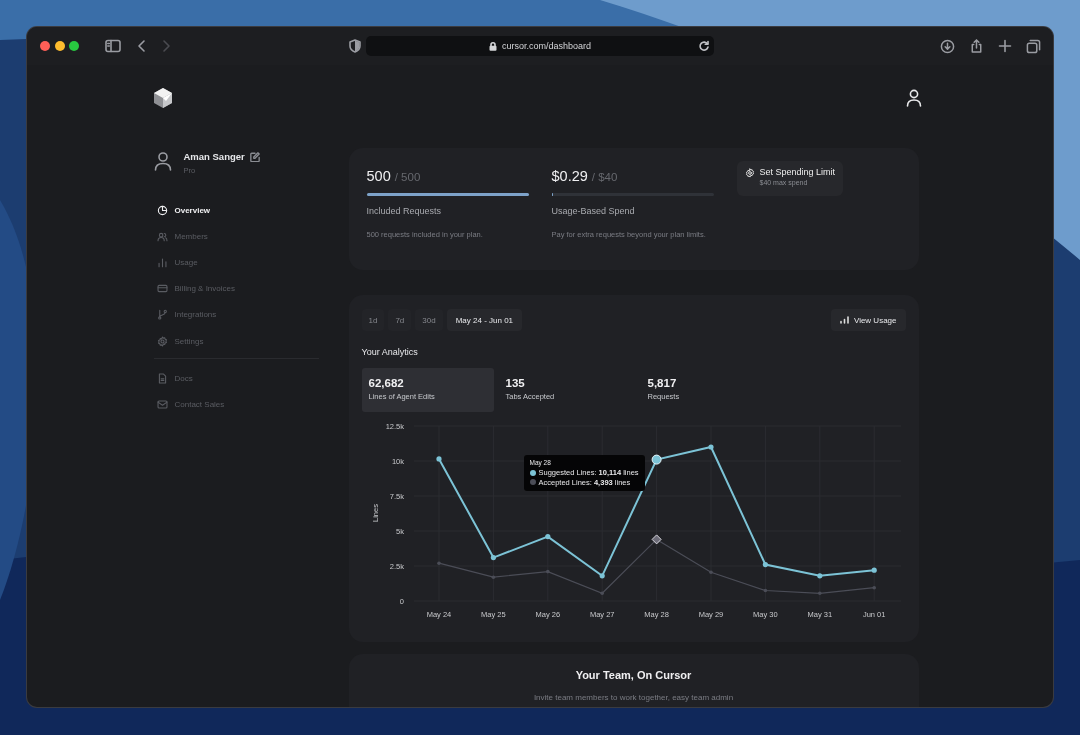 Image resolution: width=1080 pixels, height=735 pixels. Describe the element at coordinates (1005, 46) in the screenshot. I see `new-tab-icon` at that location.